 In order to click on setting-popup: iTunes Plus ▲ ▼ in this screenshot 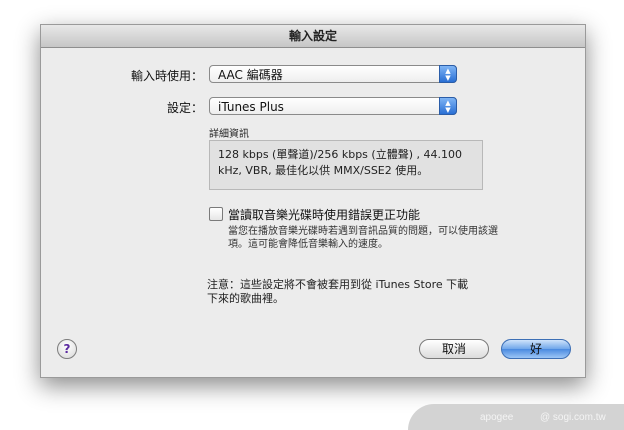, I will do `click(333, 106)`.